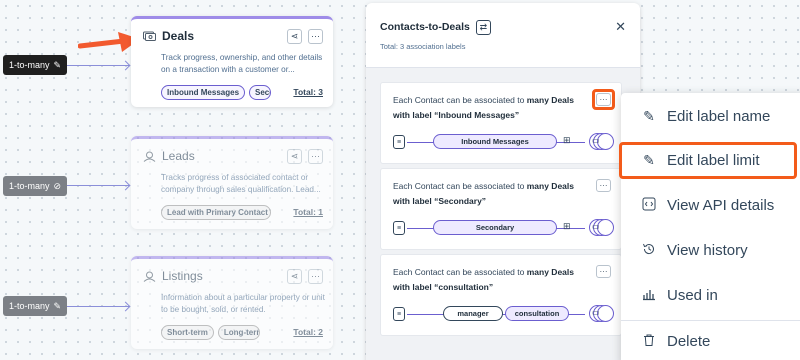 Image resolution: width=800 pixels, height=360 pixels. What do you see at coordinates (721, 205) in the screenshot?
I see `menu-item-label: View API details` at bounding box center [721, 205].